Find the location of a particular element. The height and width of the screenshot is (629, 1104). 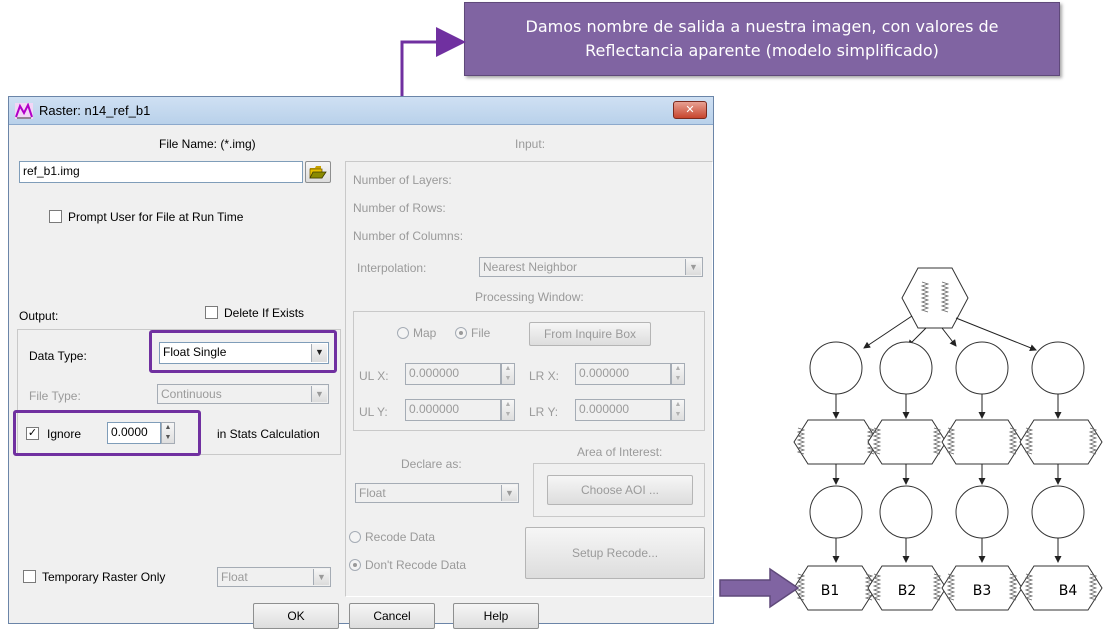

help-button: Help is located at coordinates (496, 616).